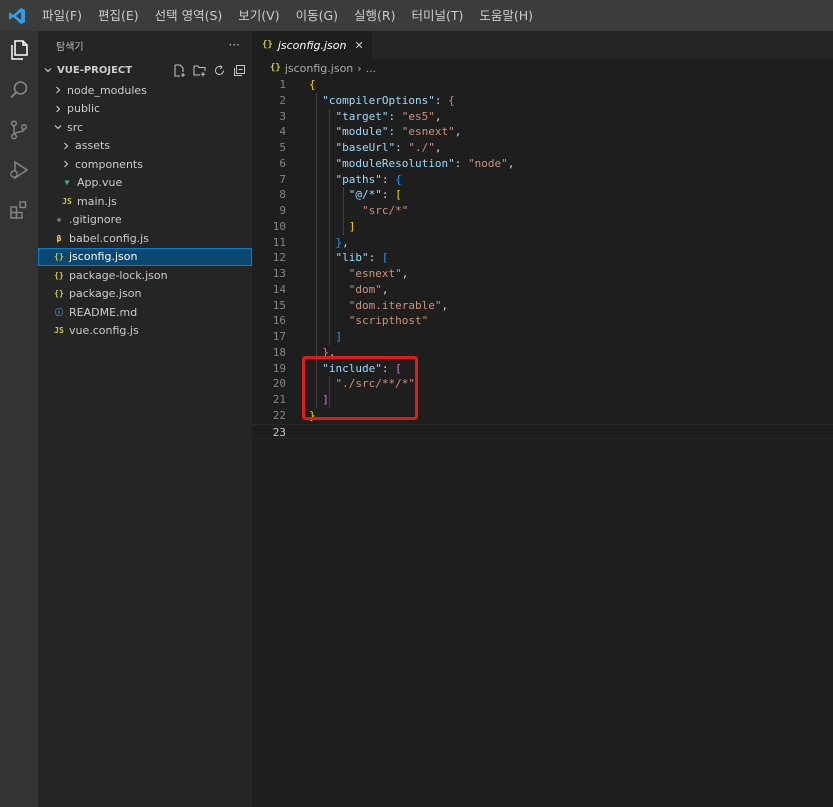 The width and height of the screenshot is (833, 807). I want to click on code-line: 9 "src/*", so click(542, 211).